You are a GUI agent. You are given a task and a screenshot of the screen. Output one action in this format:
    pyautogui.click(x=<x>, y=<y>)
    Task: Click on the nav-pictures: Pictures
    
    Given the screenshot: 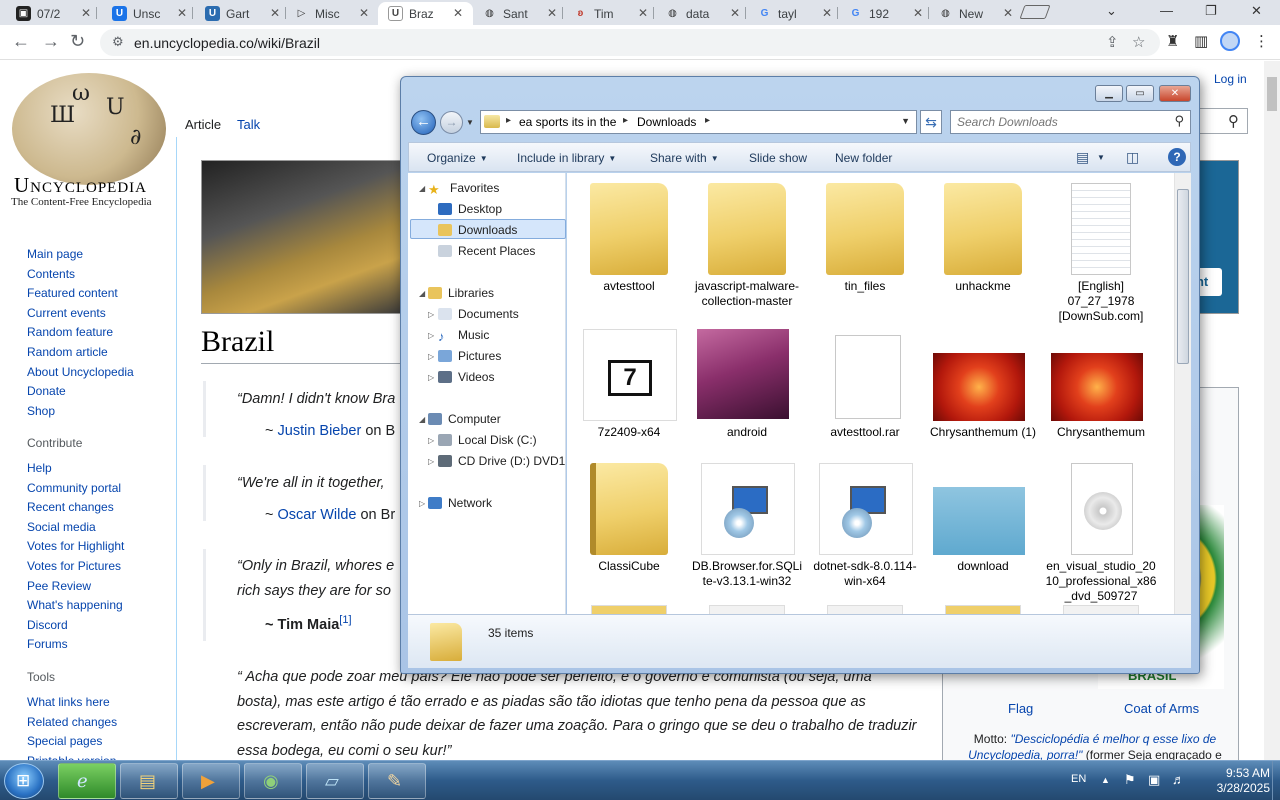 What is the action you would take?
    pyautogui.click(x=469, y=356)
    